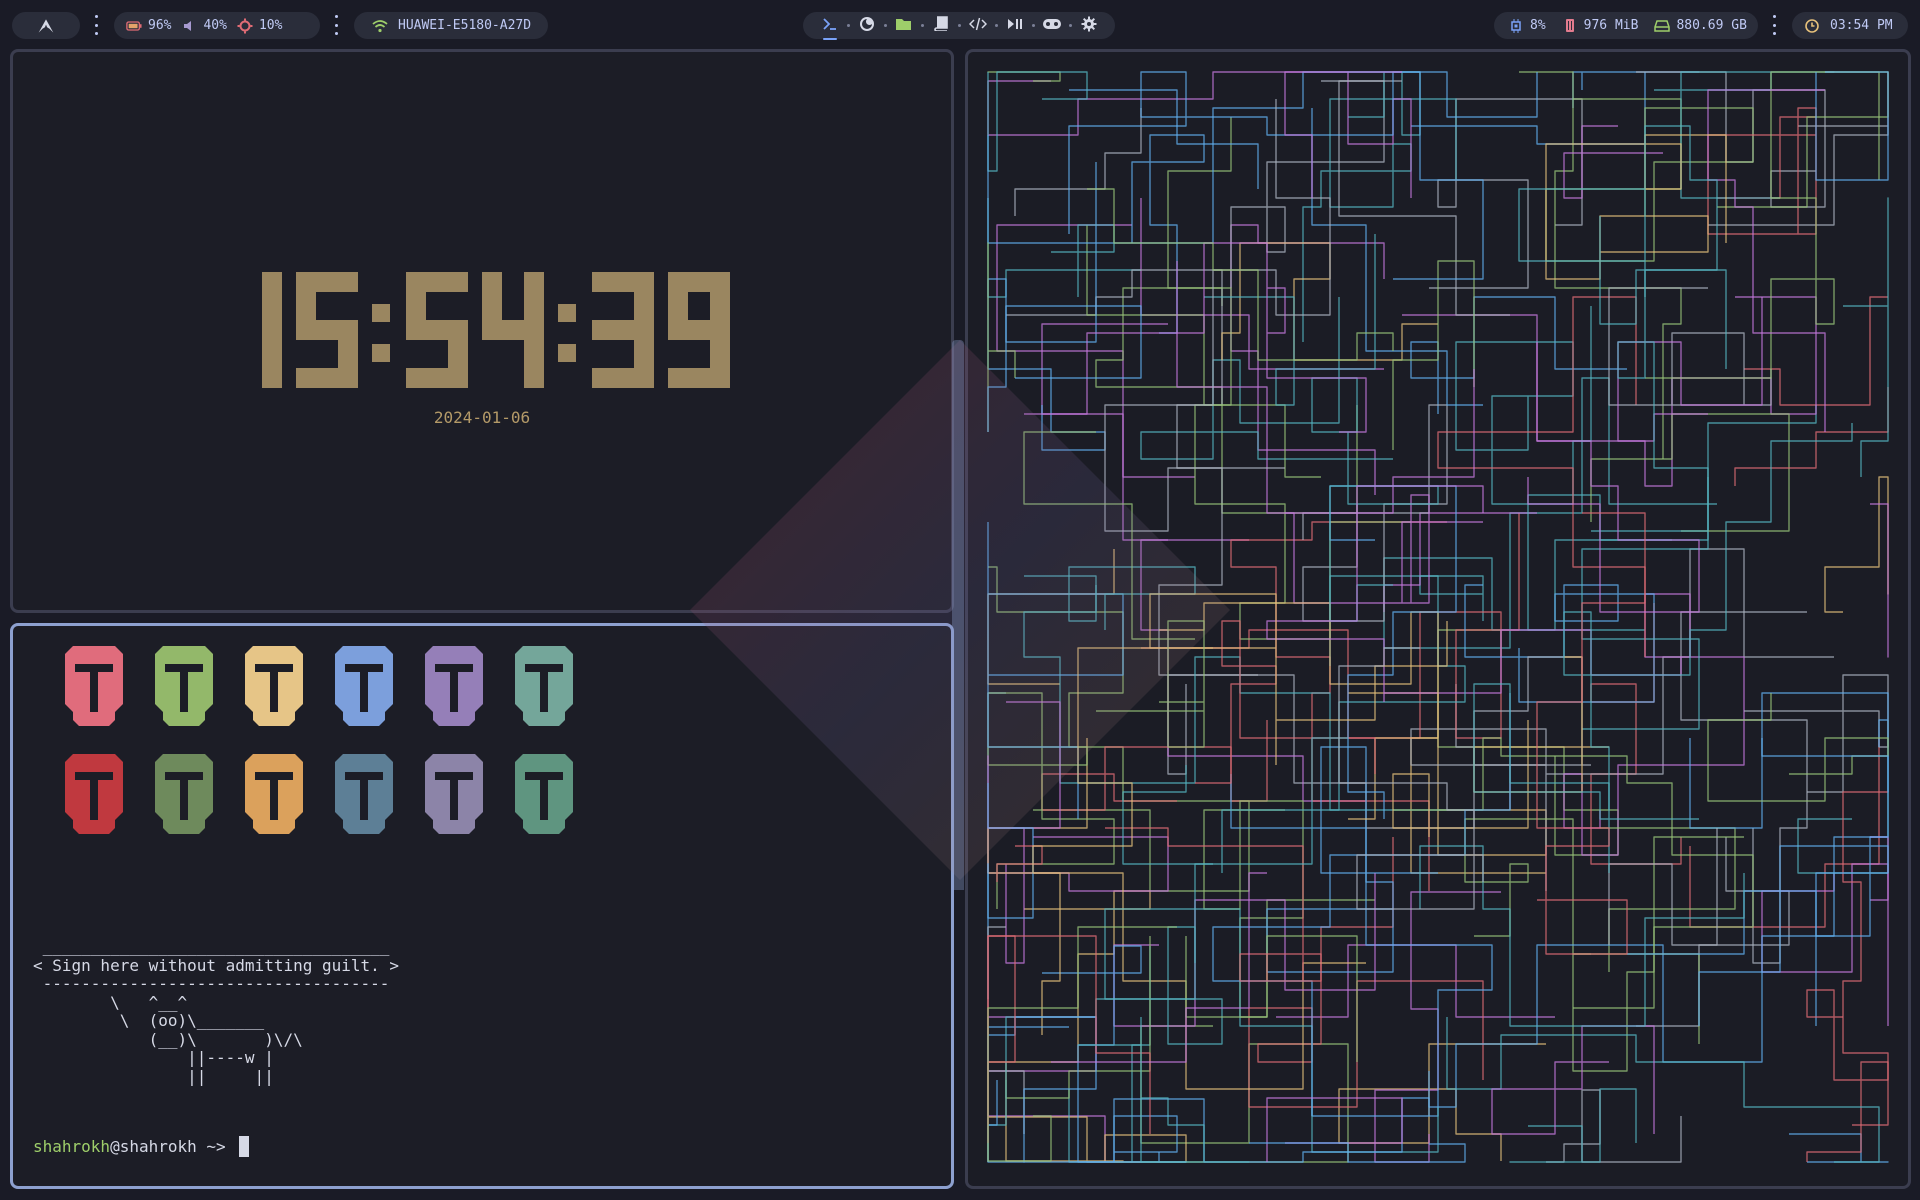 This screenshot has height=1200, width=1920. What do you see at coordinates (160, 25) in the screenshot?
I see `battery-value: 96%` at bounding box center [160, 25].